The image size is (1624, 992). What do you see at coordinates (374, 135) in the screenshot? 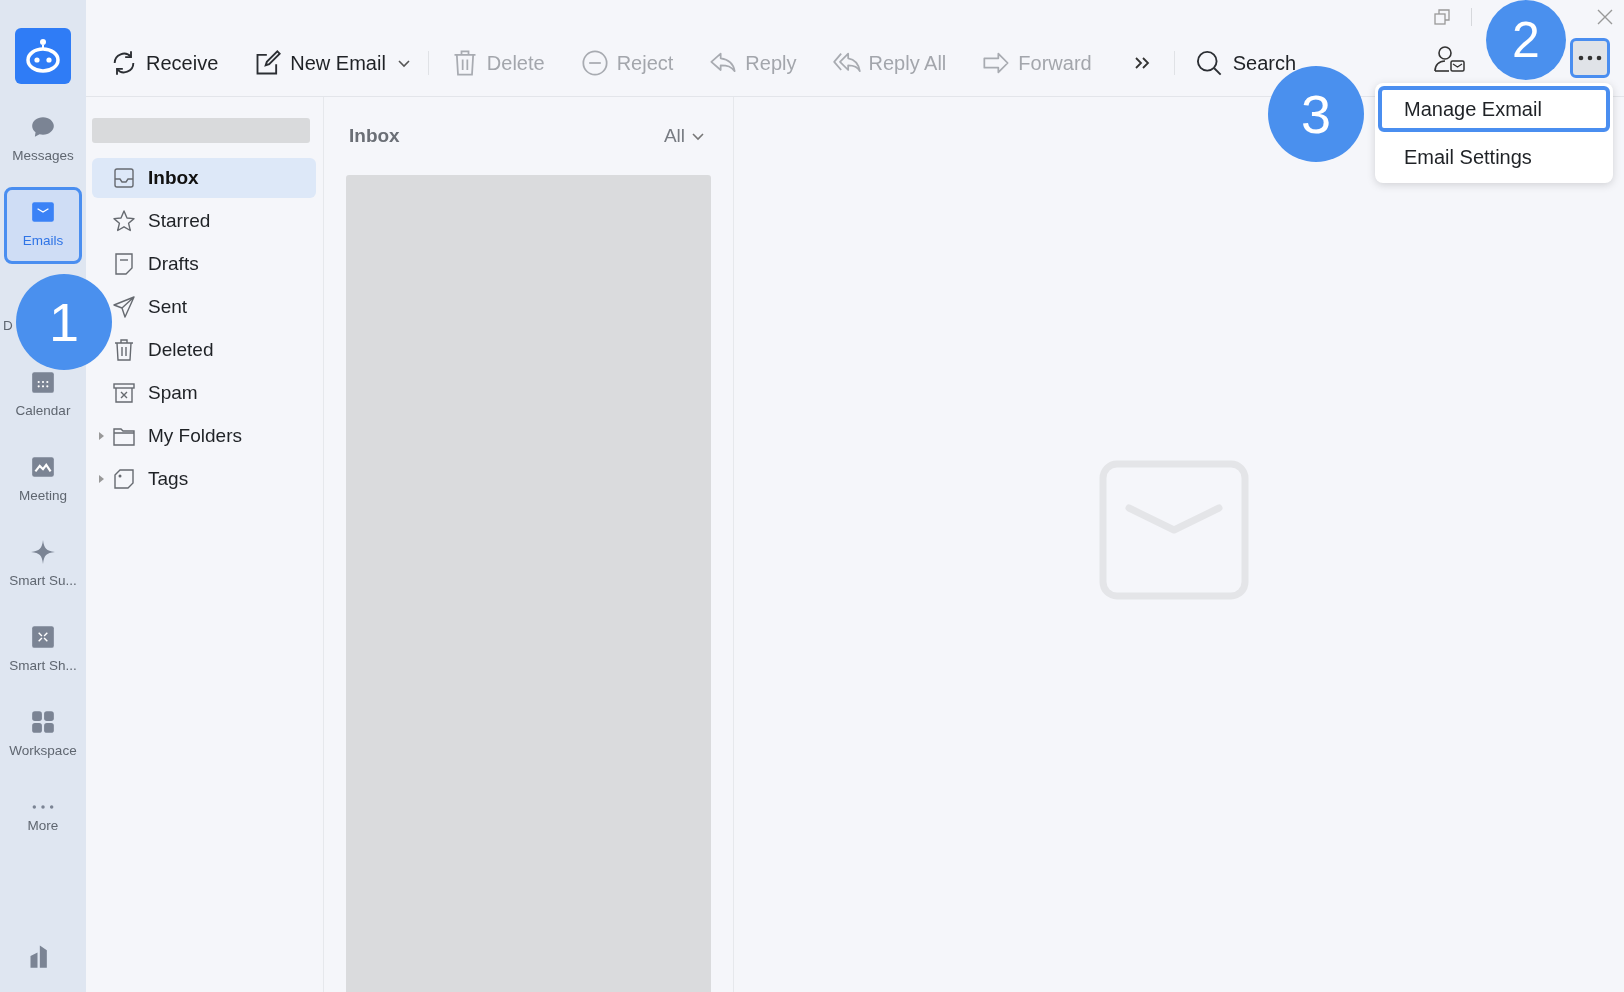
I see `list-title: Inbox` at bounding box center [374, 135].